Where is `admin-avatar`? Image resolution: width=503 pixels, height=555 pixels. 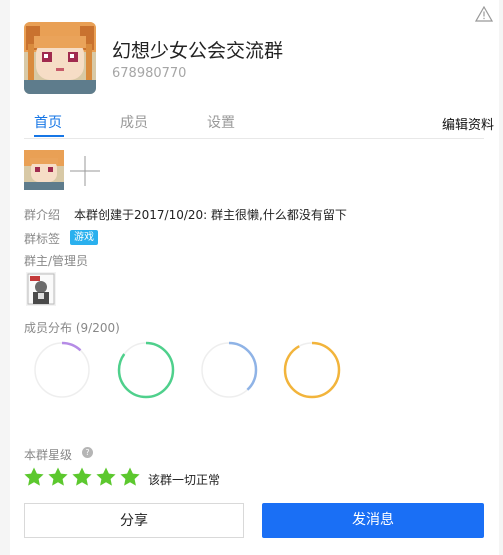 admin-avatar is located at coordinates (41, 289).